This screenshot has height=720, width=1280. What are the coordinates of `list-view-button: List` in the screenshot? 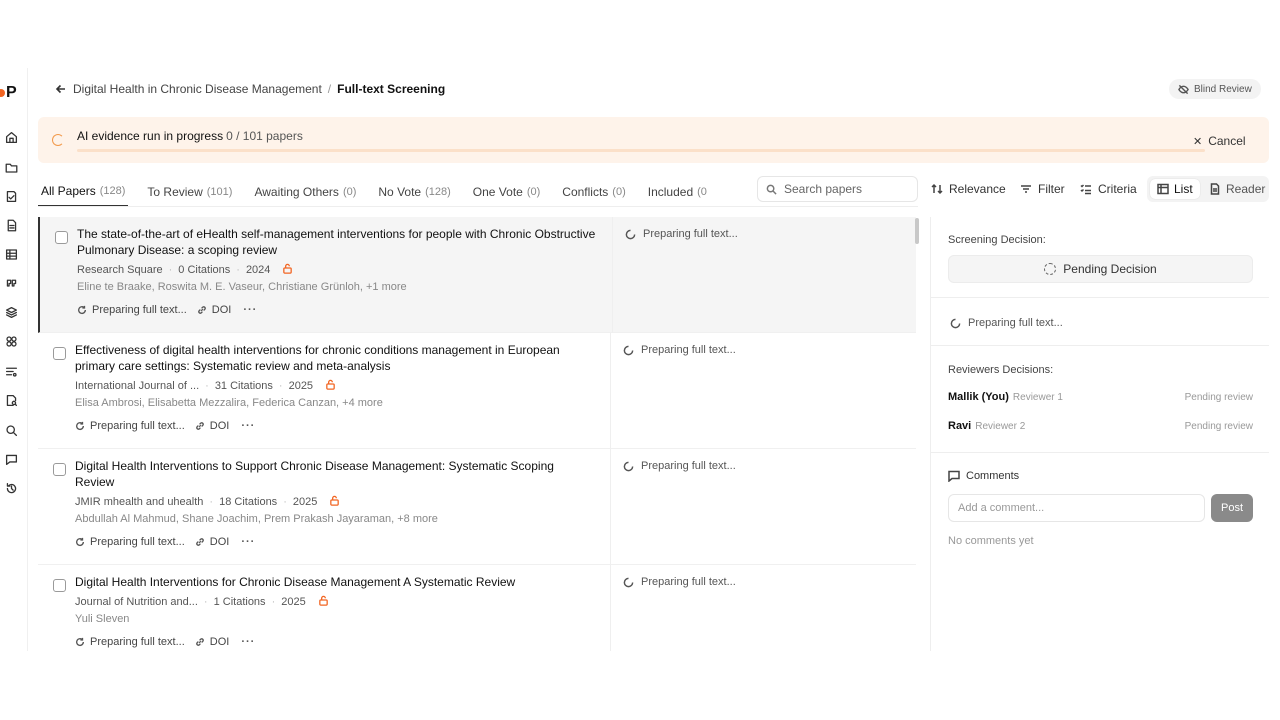 It's located at (1175, 189).